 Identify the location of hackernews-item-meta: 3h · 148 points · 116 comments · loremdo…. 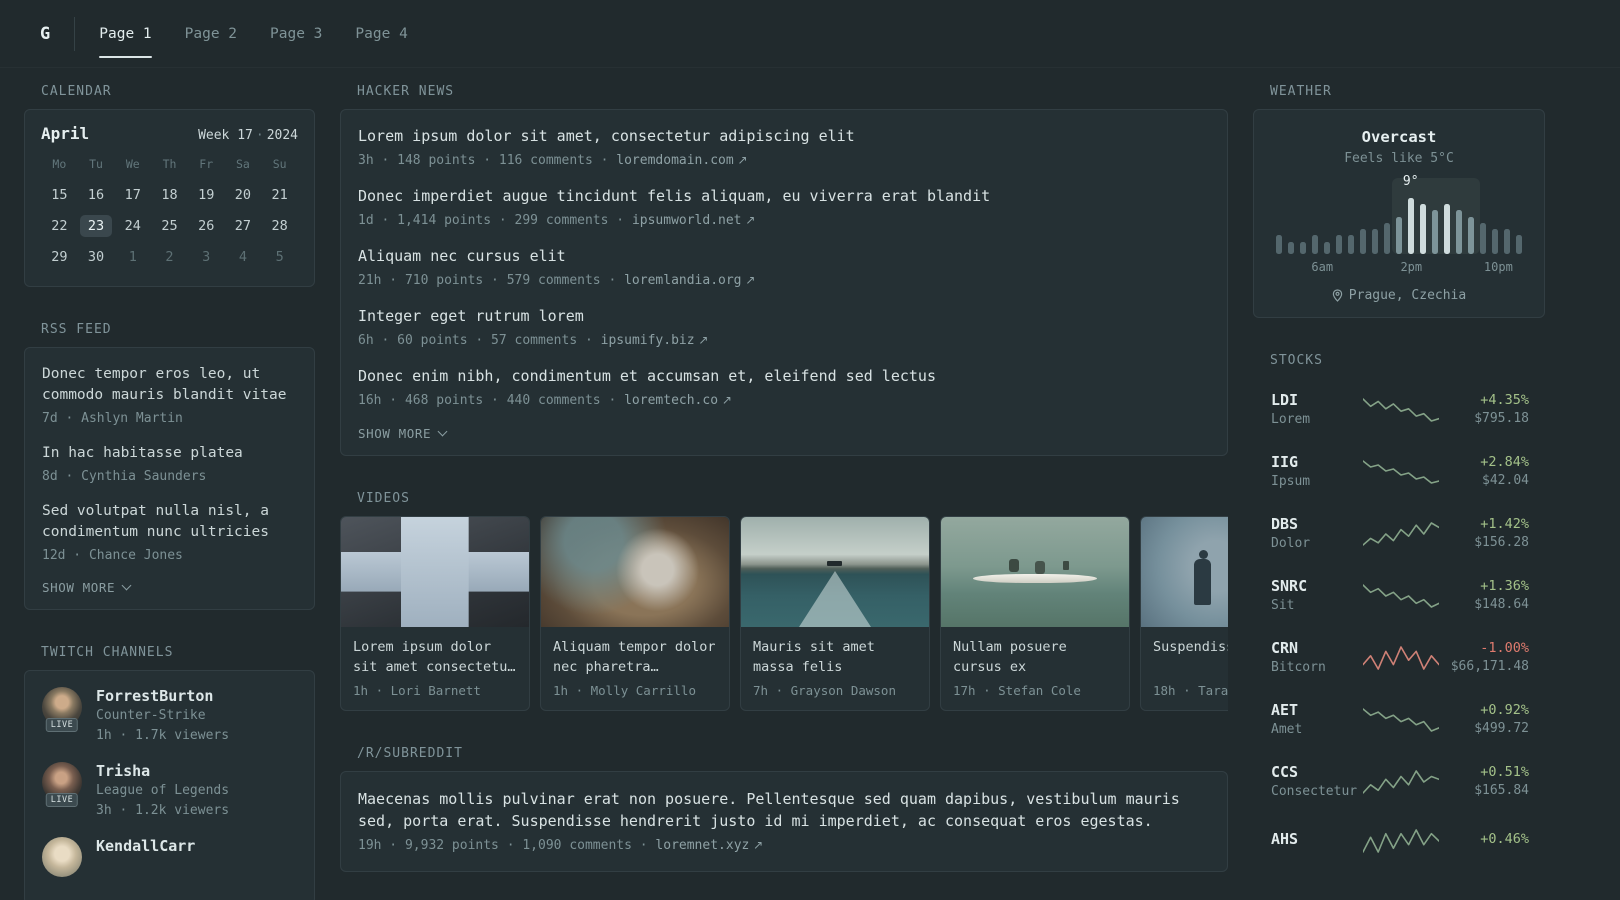
(784, 160).